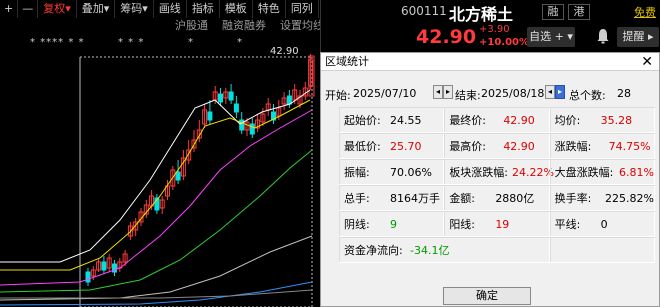 Image resolution: width=660 pixels, height=307 pixels. I want to click on total-value: 28, so click(624, 93).